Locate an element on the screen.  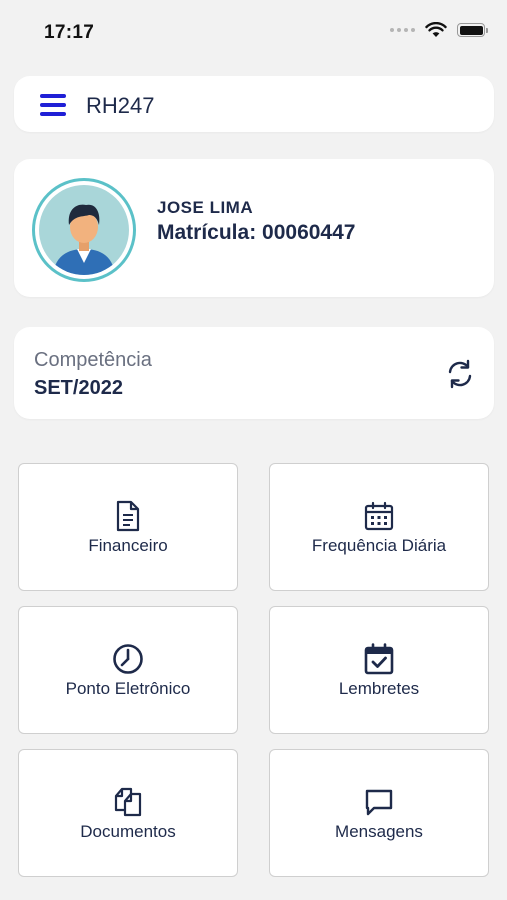
period-card: Competência SET/2022 is located at coordinates (254, 373).